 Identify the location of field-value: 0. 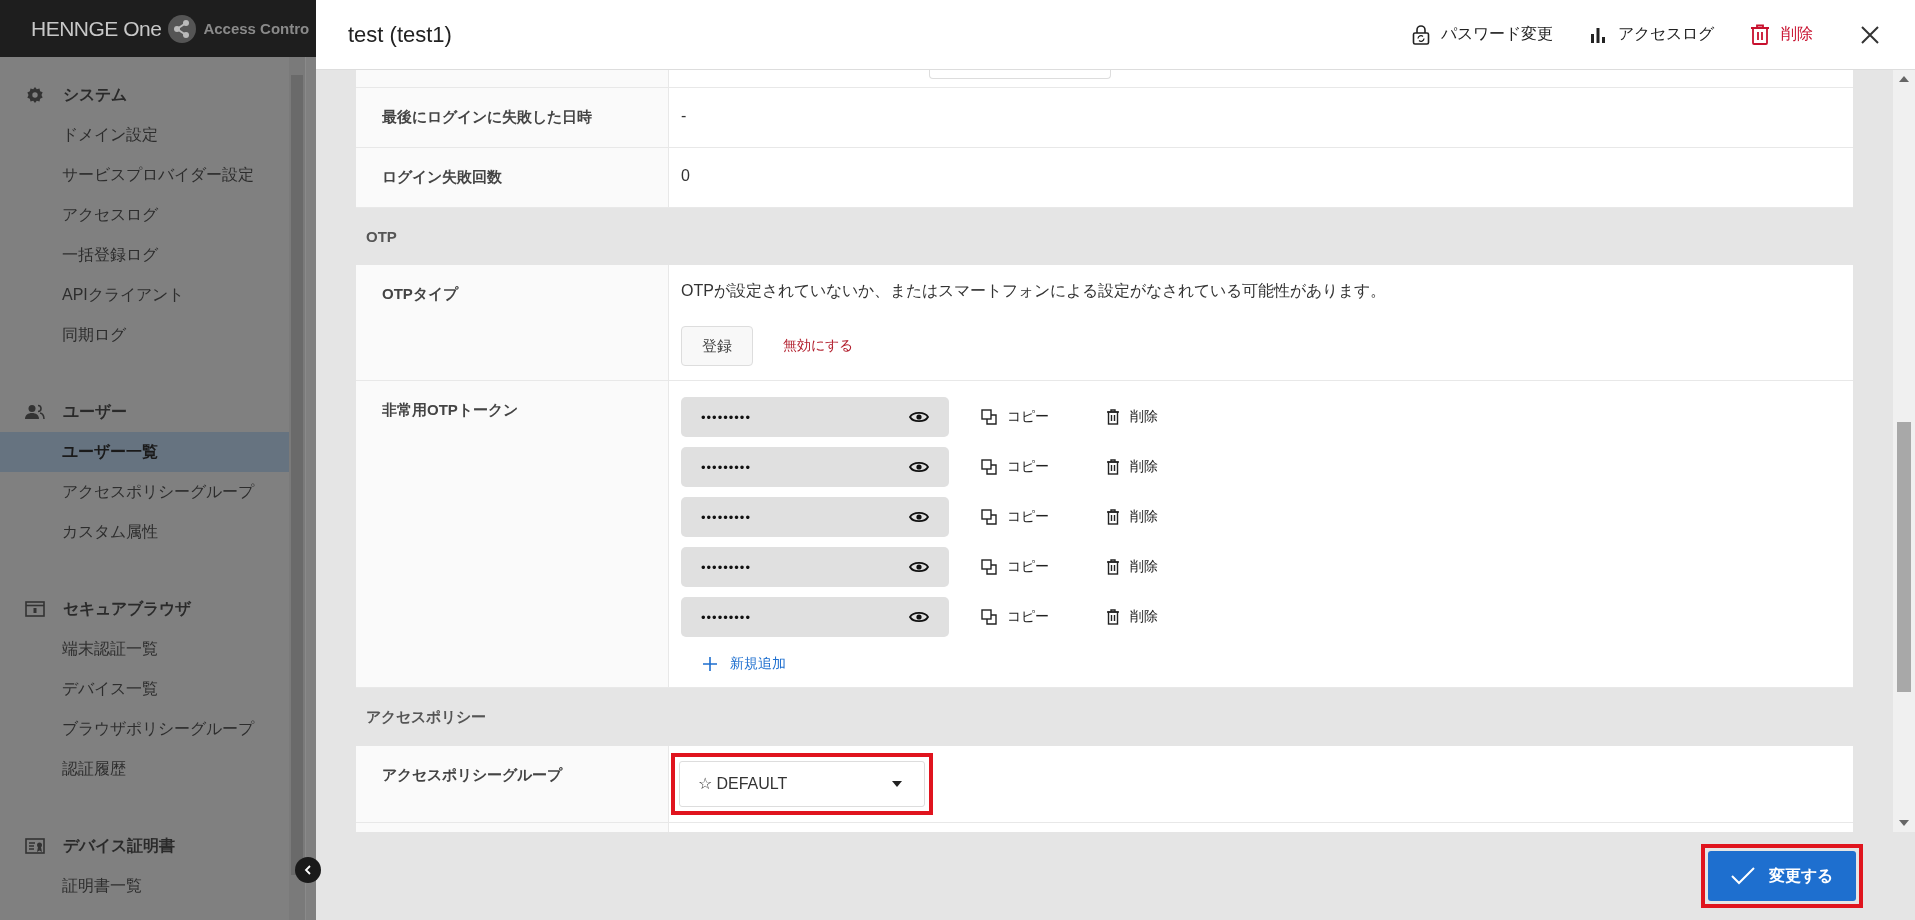
(685, 176).